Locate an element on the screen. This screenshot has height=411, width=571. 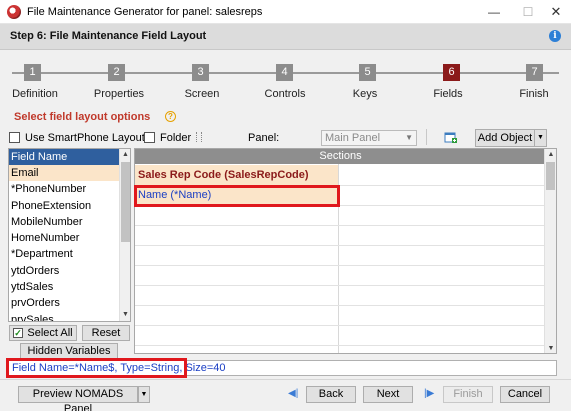
step-label-properties: Properties is located at coordinates (119, 94).